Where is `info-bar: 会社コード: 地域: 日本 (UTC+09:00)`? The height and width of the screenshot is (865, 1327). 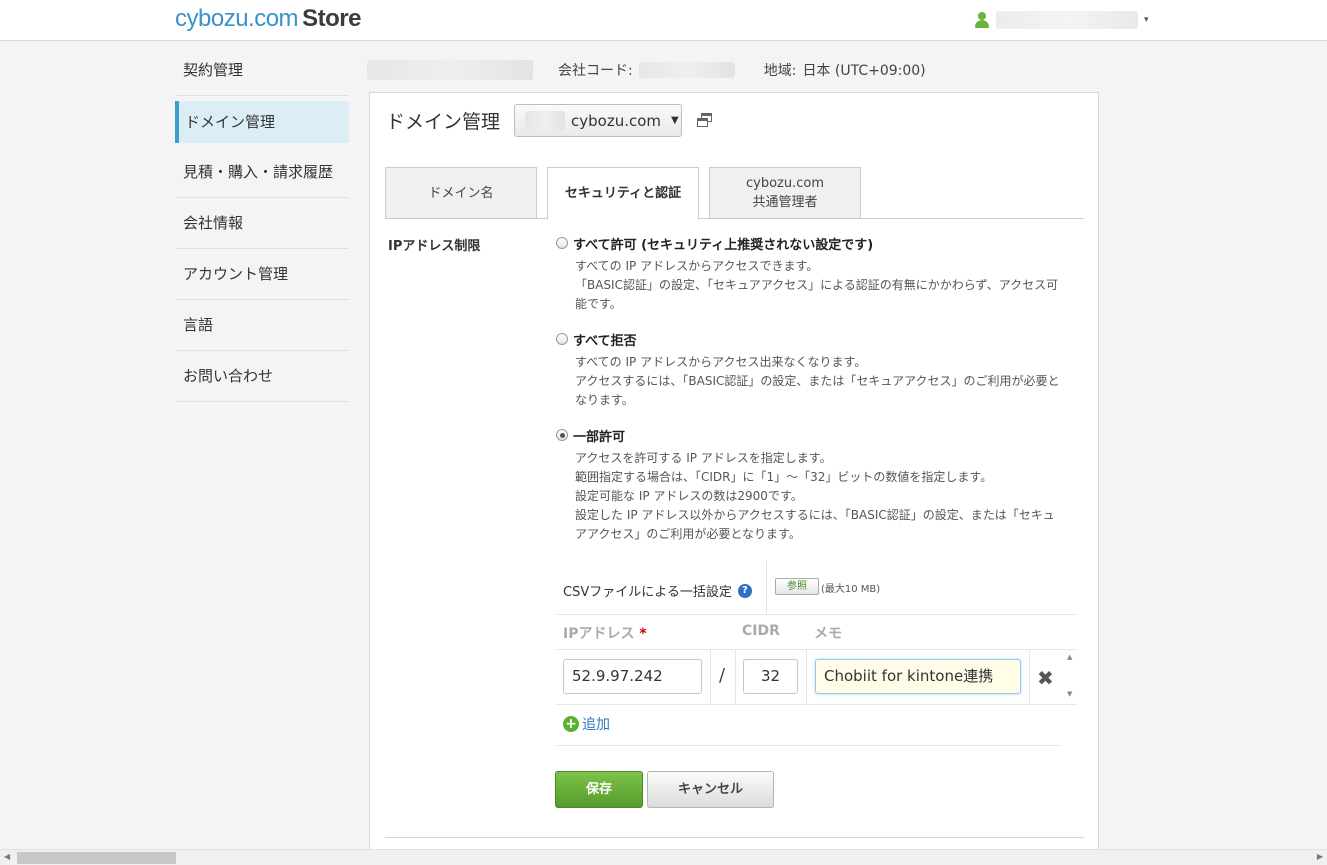
info-bar: 会社コード: 地域: 日本 (UTC+09:00) is located at coordinates (646, 70).